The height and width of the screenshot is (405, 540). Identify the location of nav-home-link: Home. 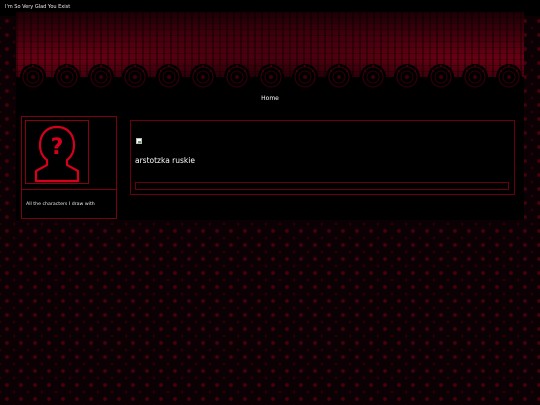
(270, 99).